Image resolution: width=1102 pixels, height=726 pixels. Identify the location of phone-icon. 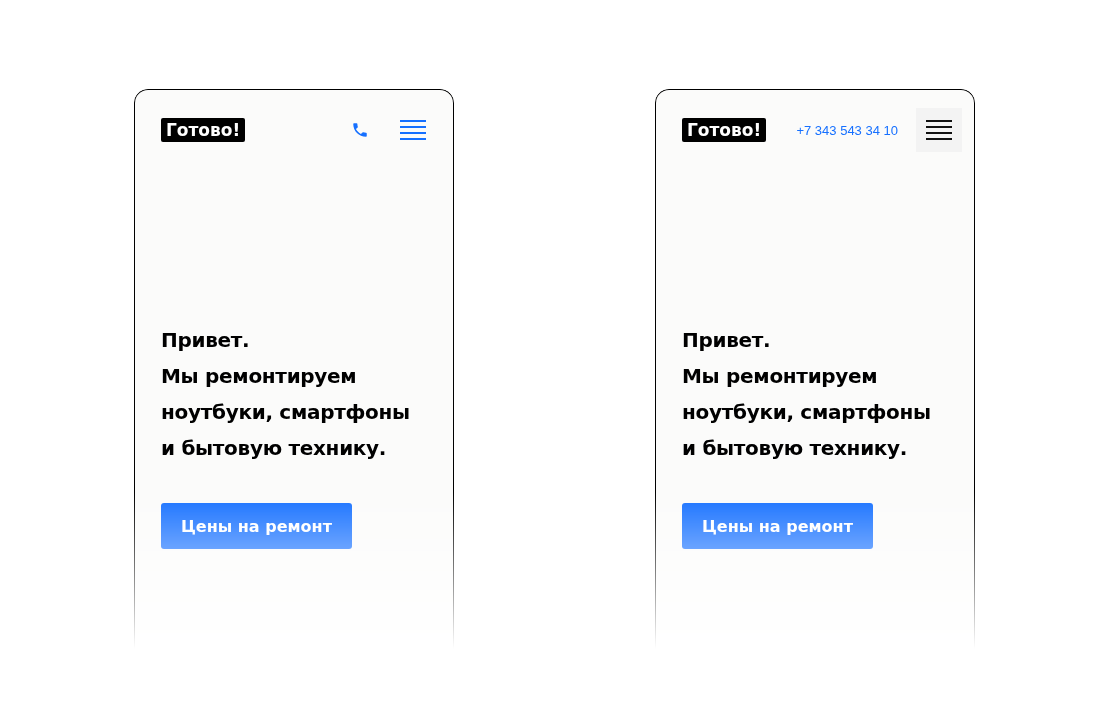
(360, 130).